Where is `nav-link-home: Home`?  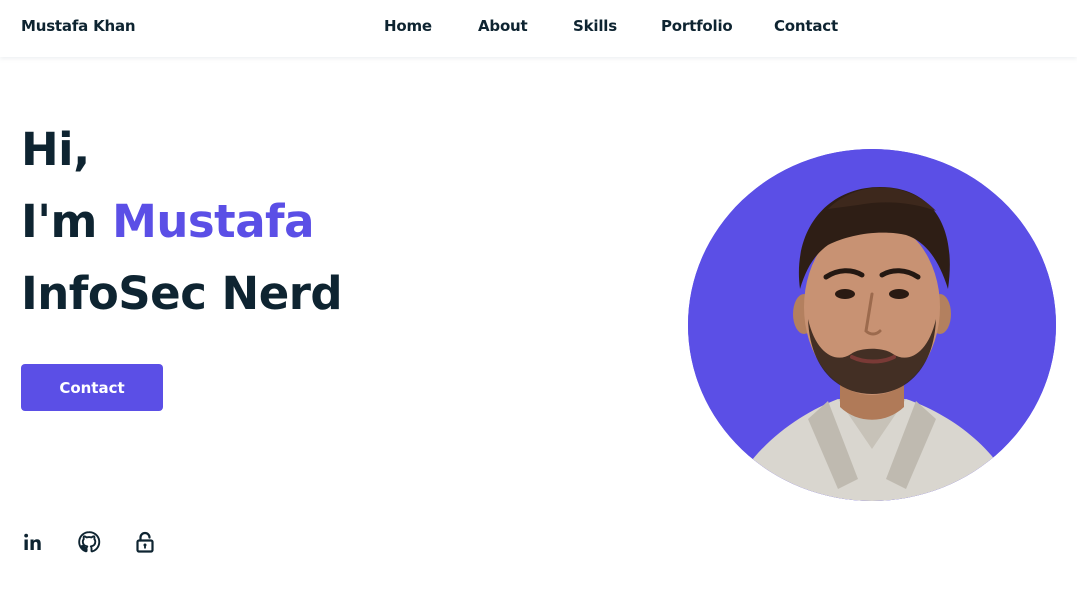
nav-link-home: Home is located at coordinates (408, 26).